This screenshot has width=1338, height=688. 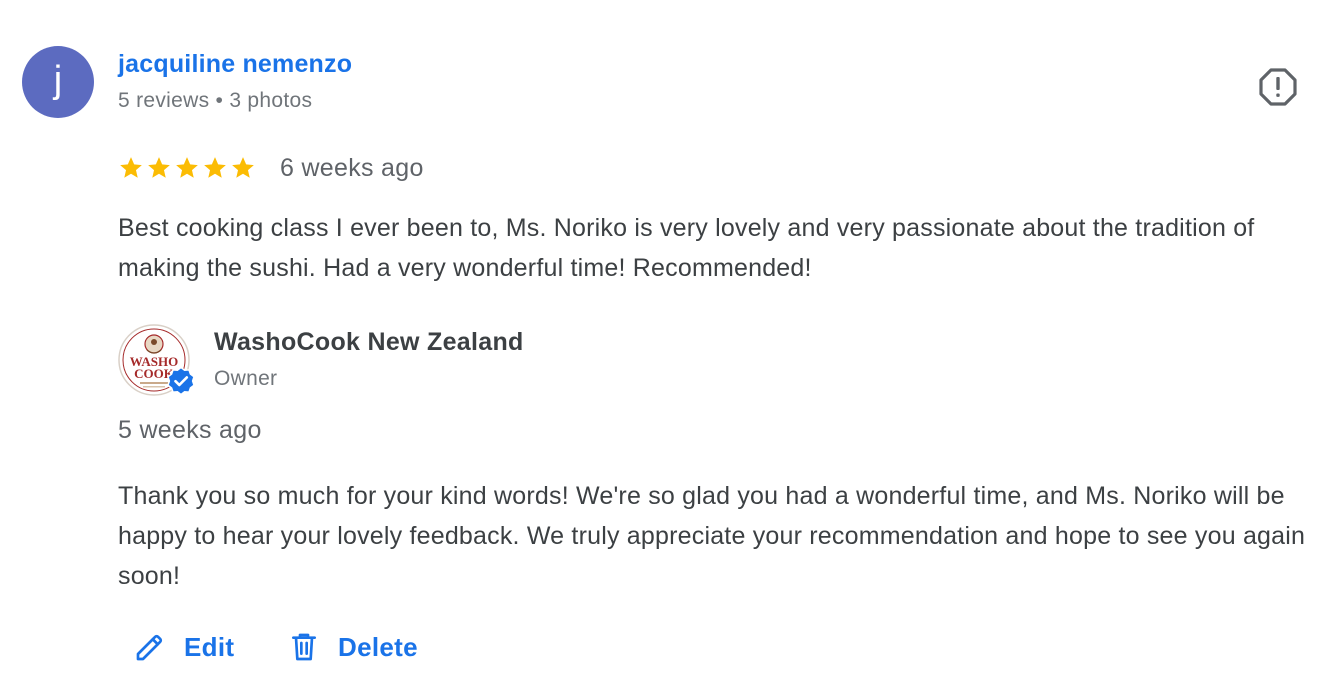 I want to click on reviewer-avatar: j, so click(x=58, y=82).